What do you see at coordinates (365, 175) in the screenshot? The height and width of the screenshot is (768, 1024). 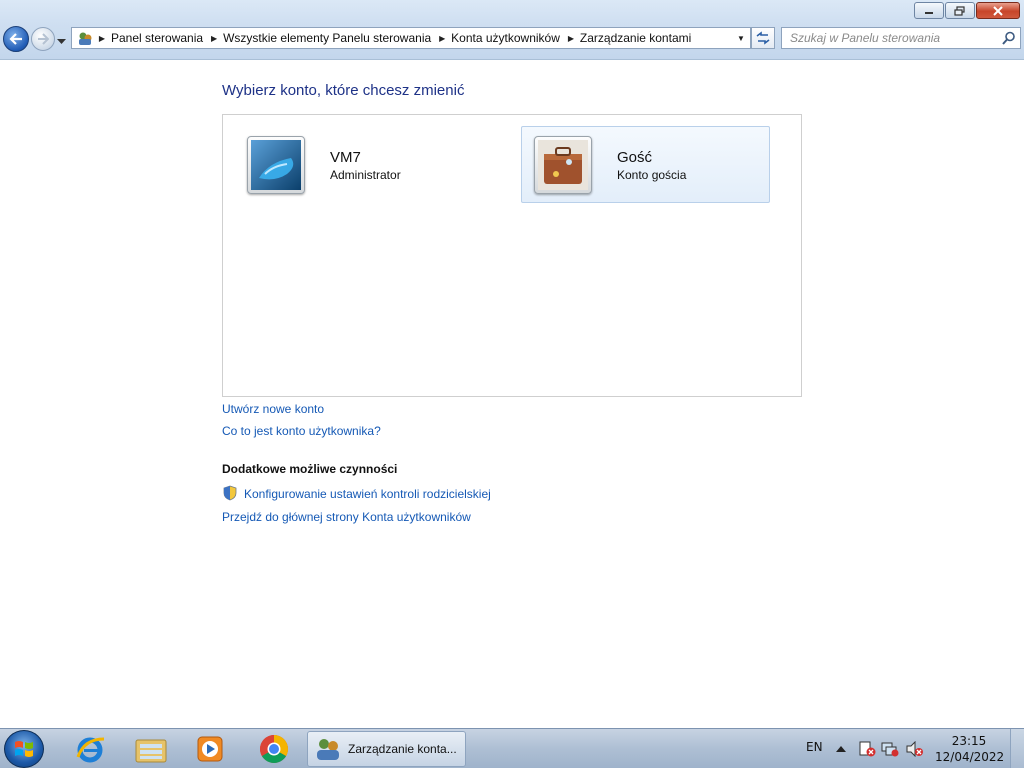 I see `account-role: Administrator` at bounding box center [365, 175].